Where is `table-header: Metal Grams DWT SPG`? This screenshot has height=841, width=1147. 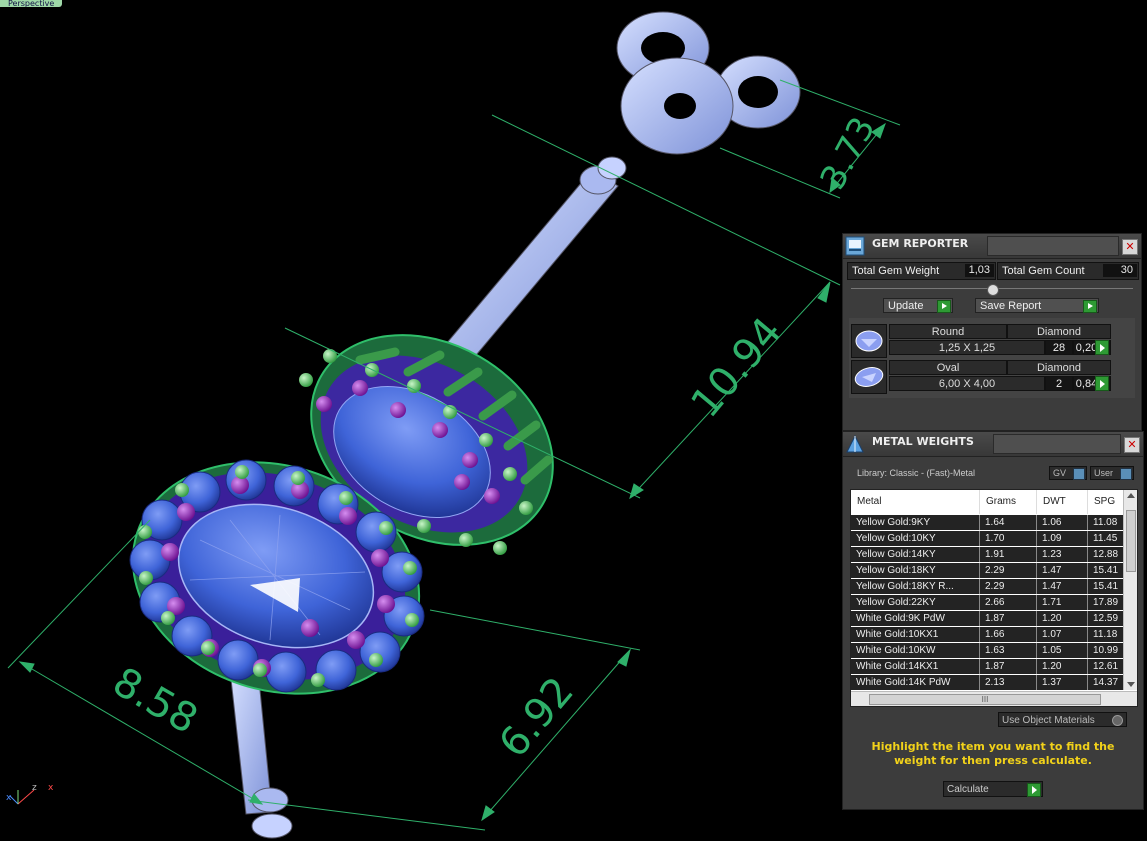 table-header: Metal Grams DWT SPG is located at coordinates (989, 502).